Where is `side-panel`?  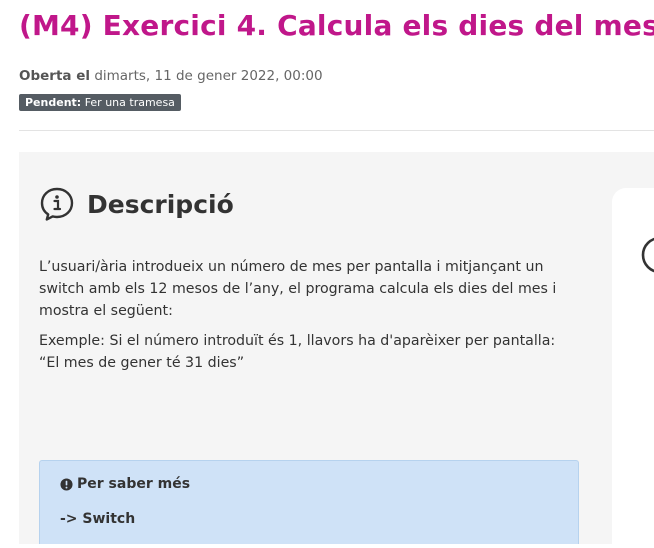 side-panel is located at coordinates (633, 368).